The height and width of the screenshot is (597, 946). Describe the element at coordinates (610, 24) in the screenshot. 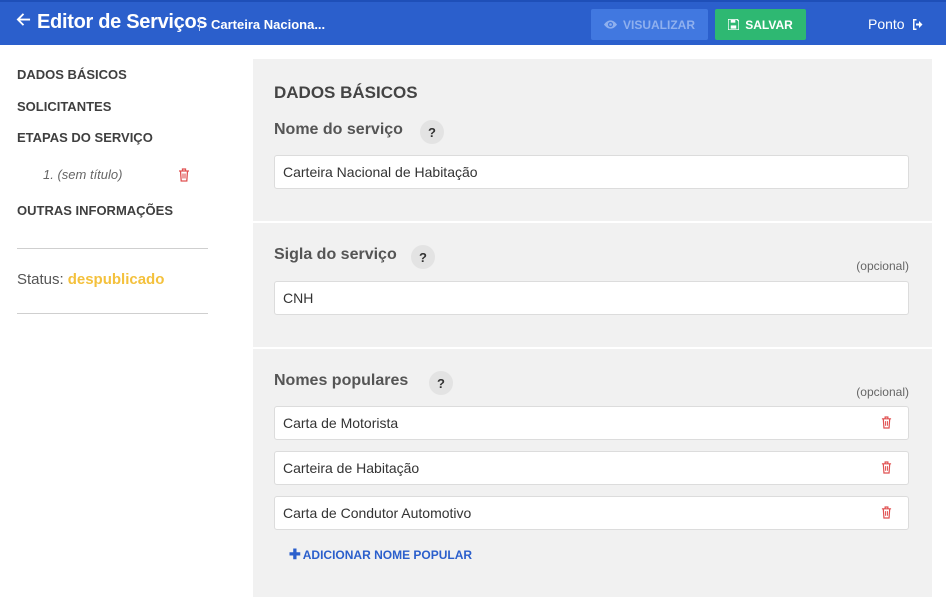

I see `eye-icon` at that location.